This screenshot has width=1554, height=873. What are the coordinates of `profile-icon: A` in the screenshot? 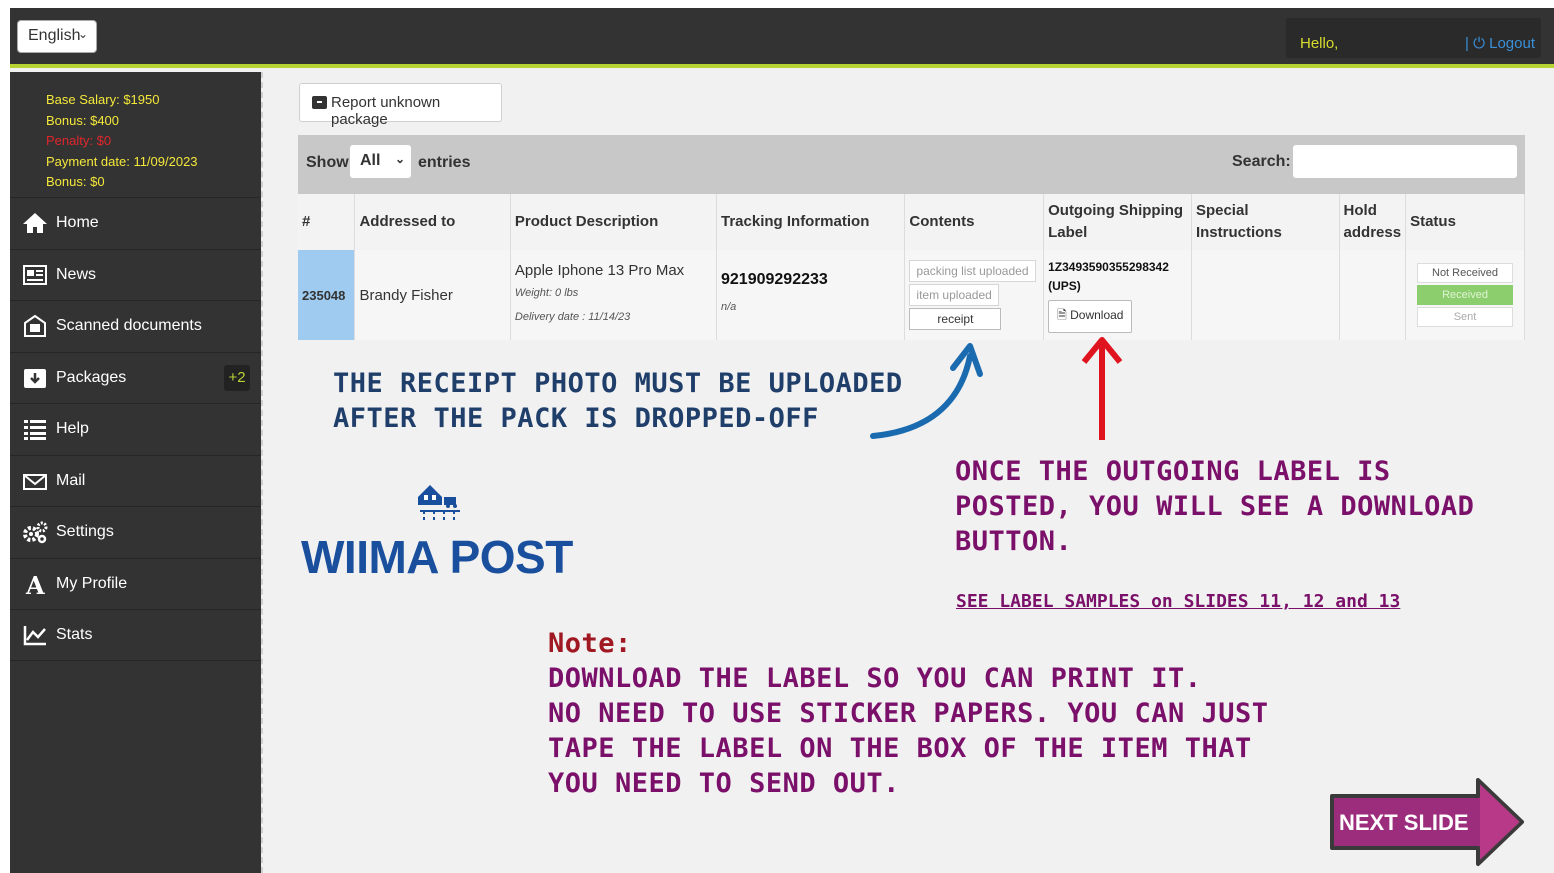 It's located at (35, 584).